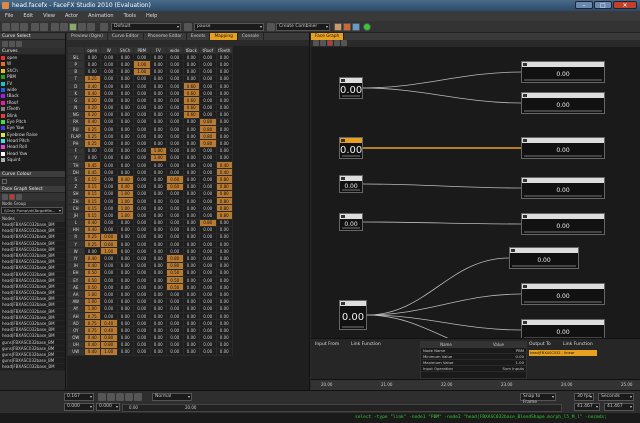  I want to click on graph-node-out-6: 0.00, so click(563, 294).